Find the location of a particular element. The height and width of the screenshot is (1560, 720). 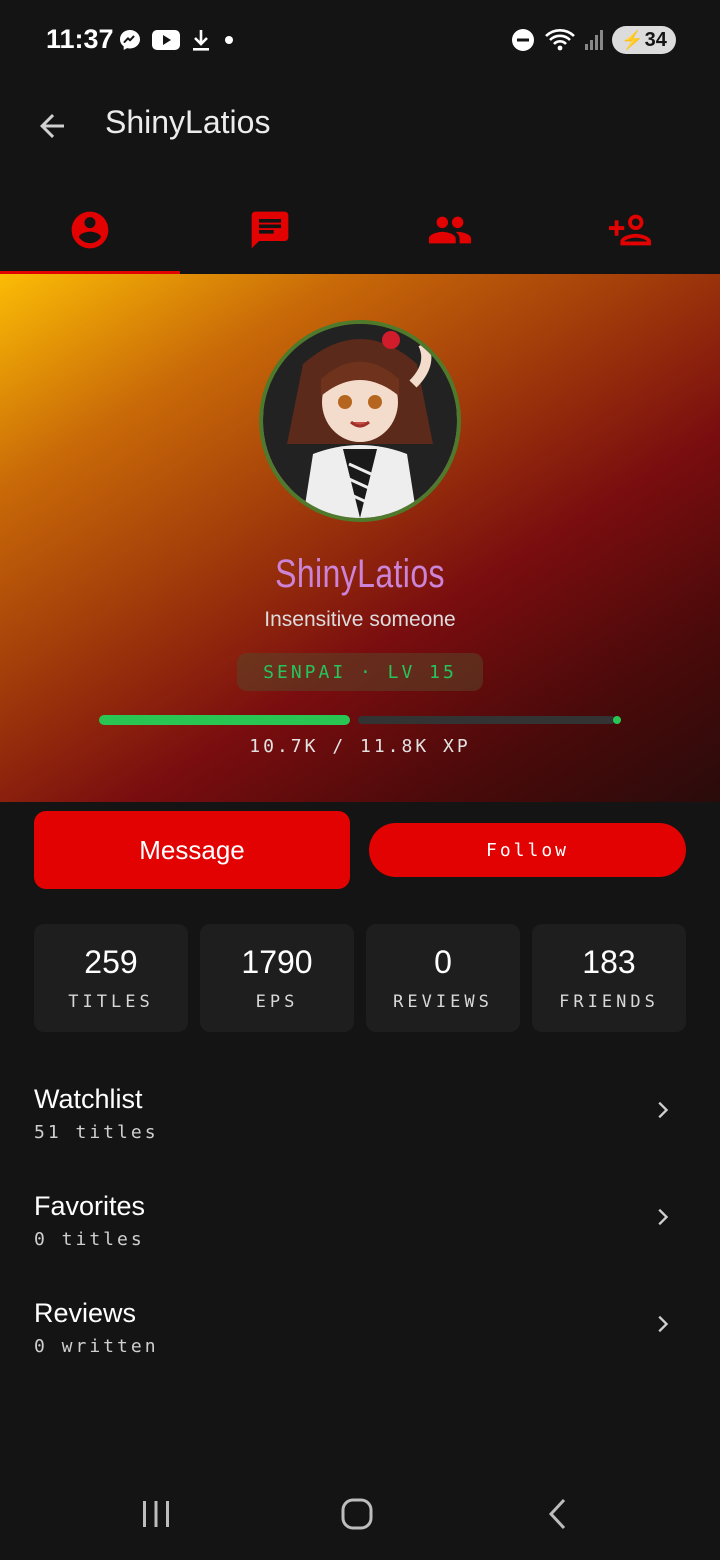

message-button: Message is located at coordinates (192, 850).